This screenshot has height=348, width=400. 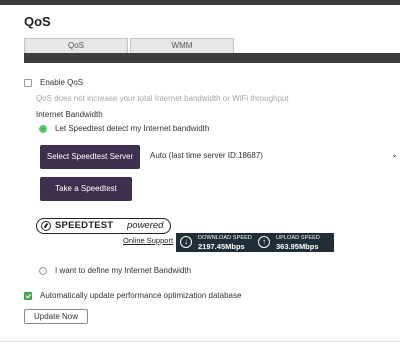 I want to click on upload-speed-value: 363.95Mbps, so click(x=297, y=246).